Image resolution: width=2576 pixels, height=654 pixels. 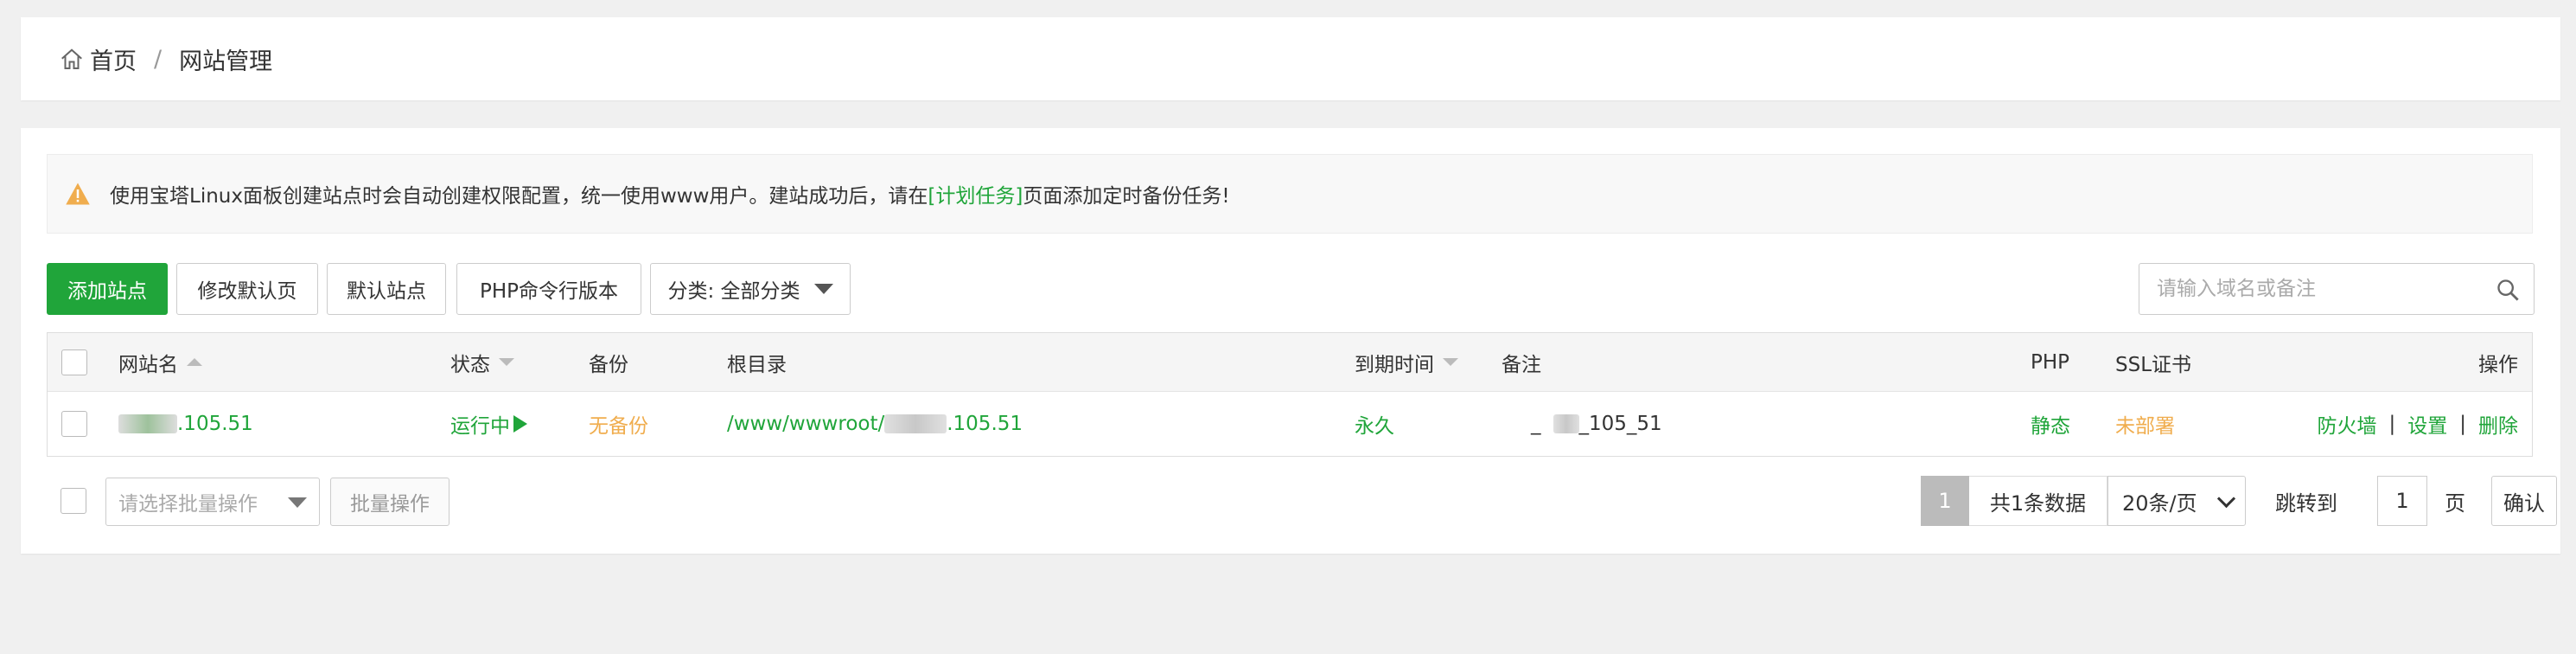 What do you see at coordinates (188, 504) in the screenshot?
I see `batch-select-placeholder: 请选择批量操作` at bounding box center [188, 504].